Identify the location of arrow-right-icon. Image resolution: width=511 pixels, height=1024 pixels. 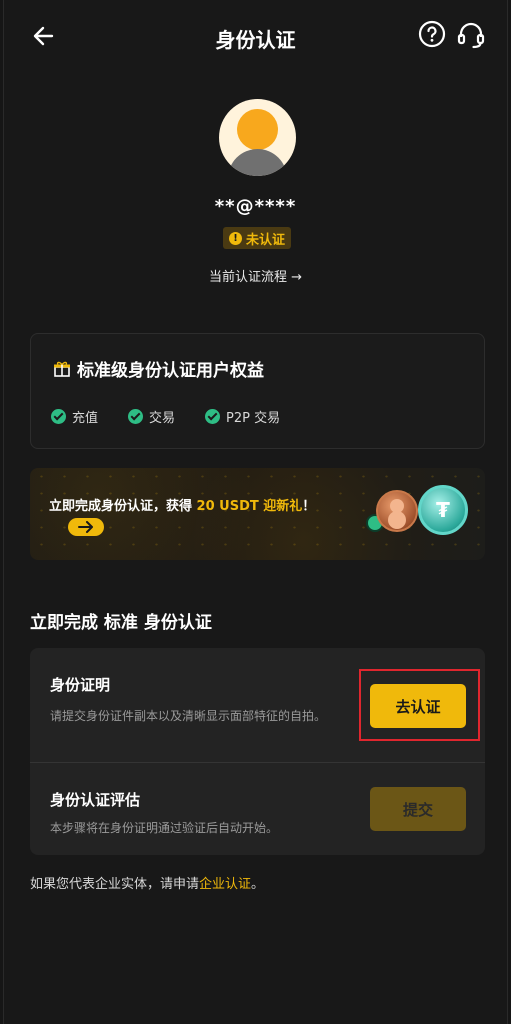
(85, 527).